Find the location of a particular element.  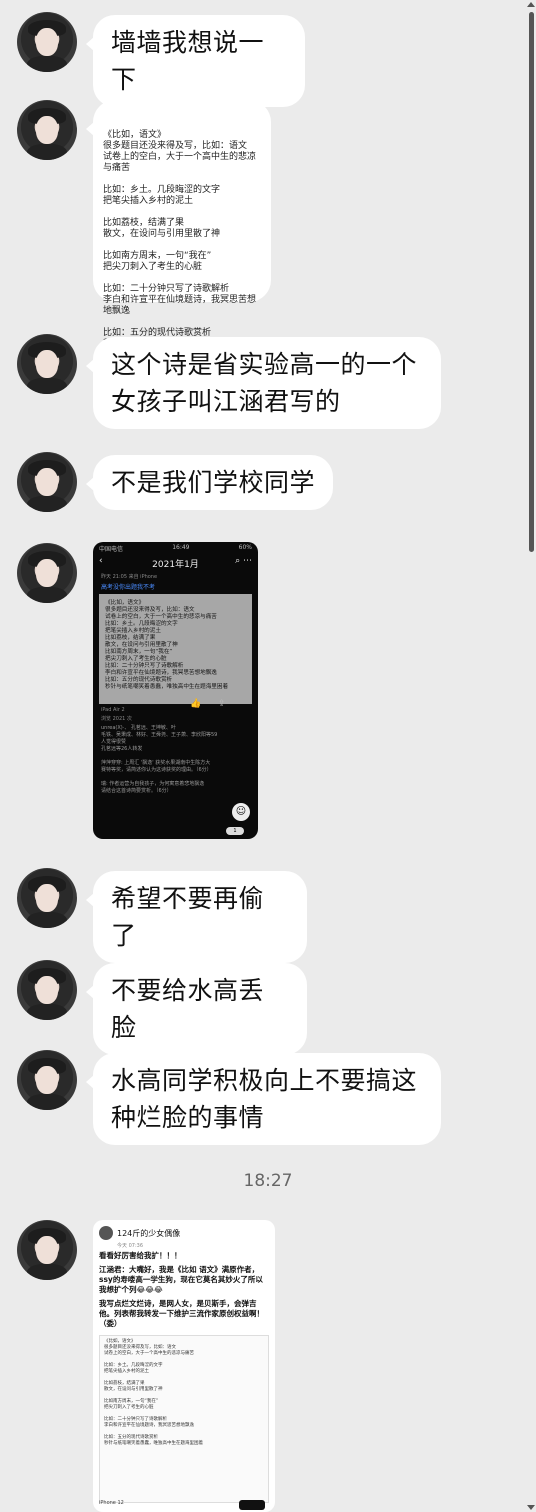

battery-label: 60% is located at coordinates (245, 547).